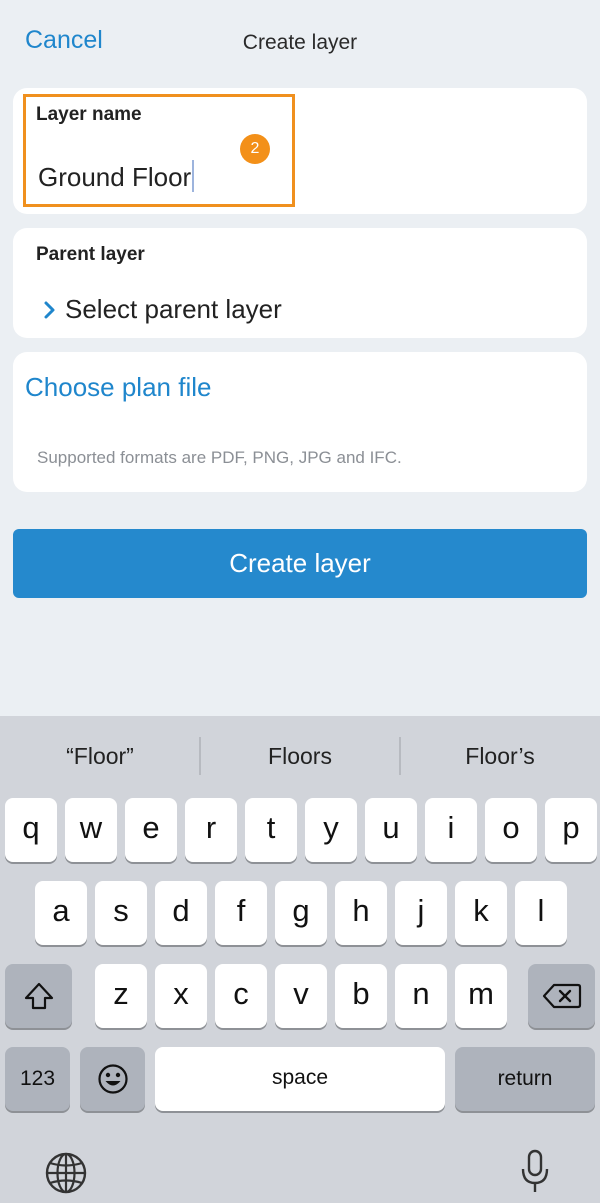  Describe the element at coordinates (451, 830) in the screenshot. I see `key-i: i` at that location.